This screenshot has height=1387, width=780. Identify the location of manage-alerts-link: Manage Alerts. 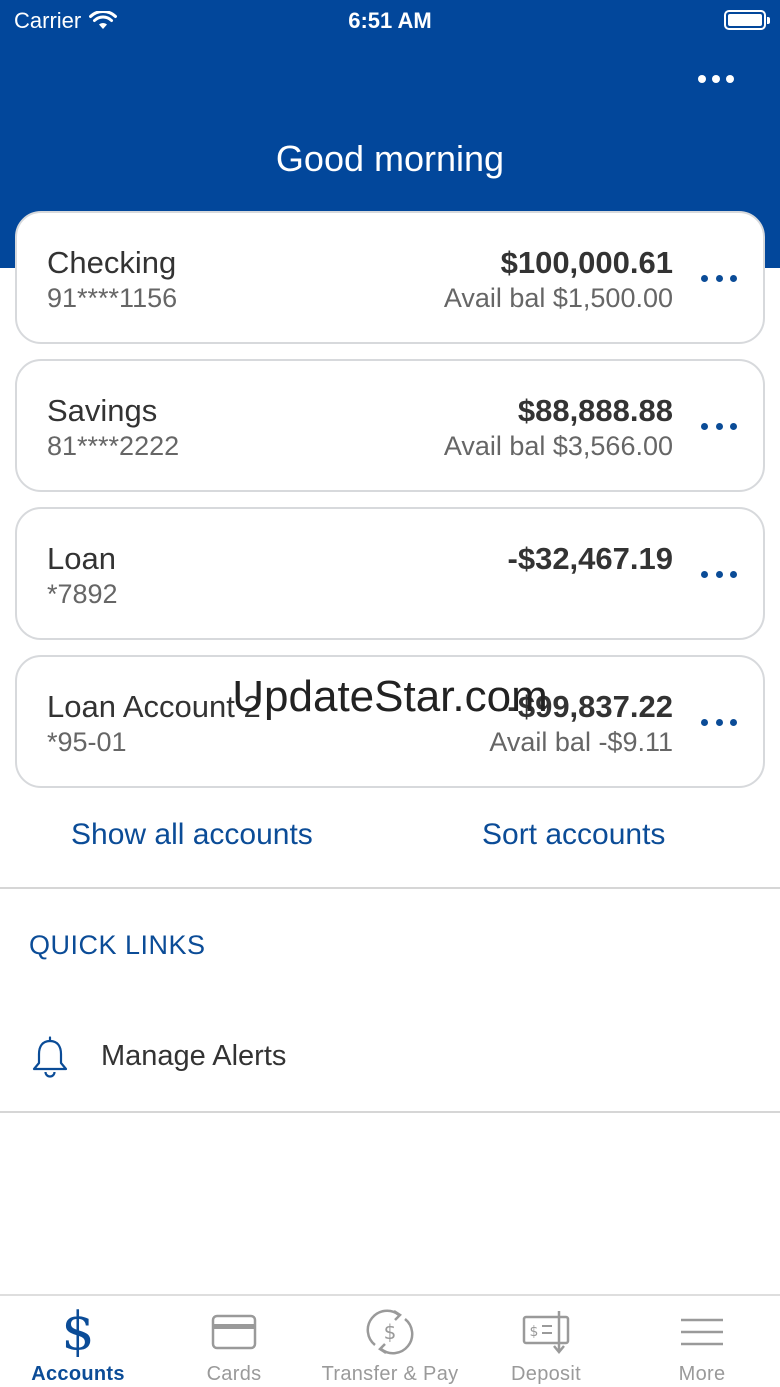
(390, 1057).